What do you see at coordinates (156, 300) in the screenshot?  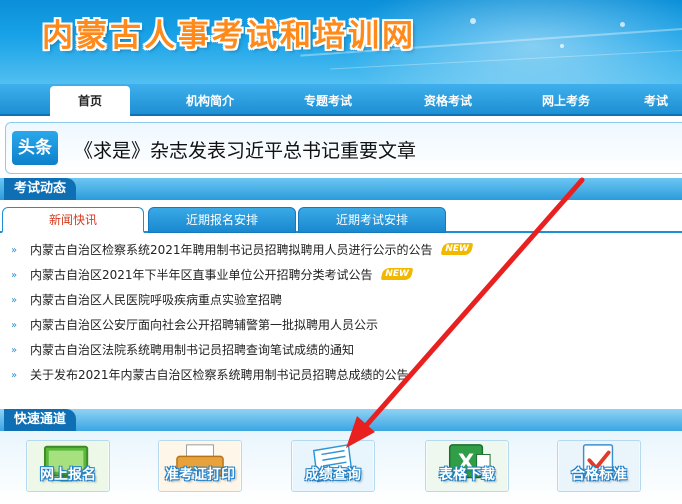 I see `news-title: 内蒙古自治区人民医院呼吸疾病重点实验室招聘` at bounding box center [156, 300].